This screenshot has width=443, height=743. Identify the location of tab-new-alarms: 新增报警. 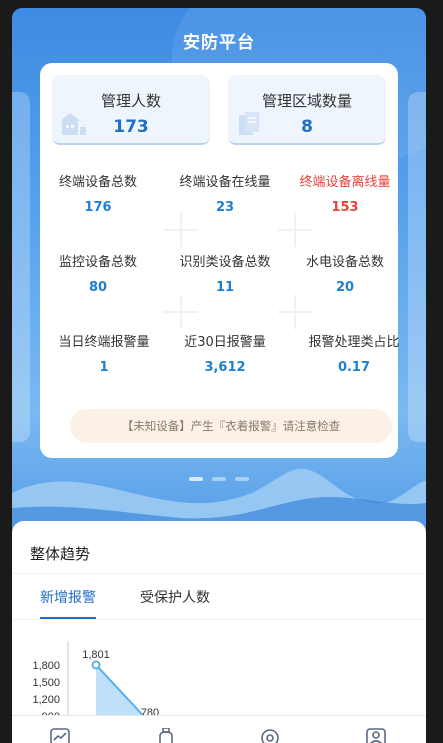
(68, 597).